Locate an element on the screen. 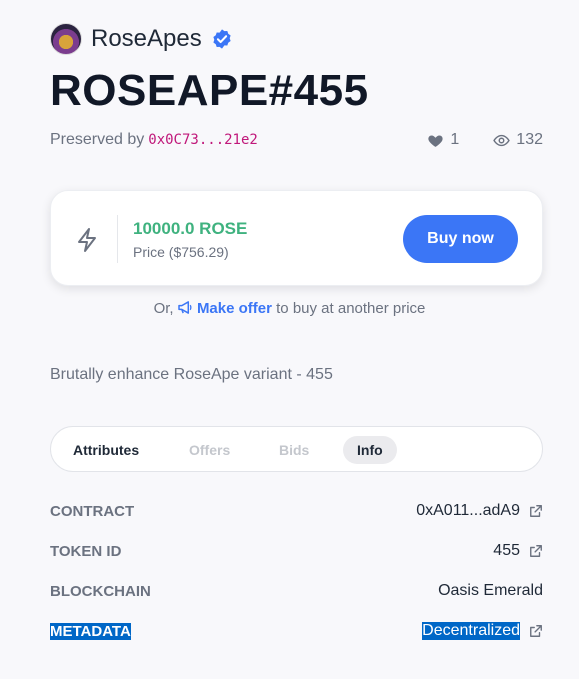 The width and height of the screenshot is (579, 679). info-row-contract: CONTRACT 0xA011...adA9 is located at coordinates (296, 511).